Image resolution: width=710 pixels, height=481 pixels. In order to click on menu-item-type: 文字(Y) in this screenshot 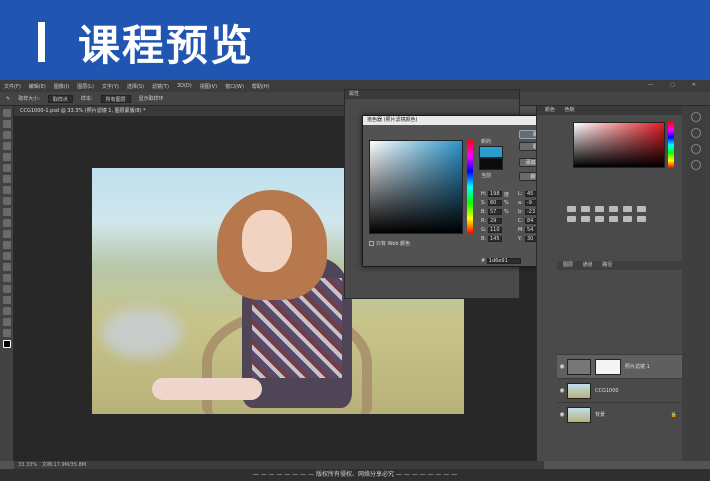, I will do `click(110, 86)`.